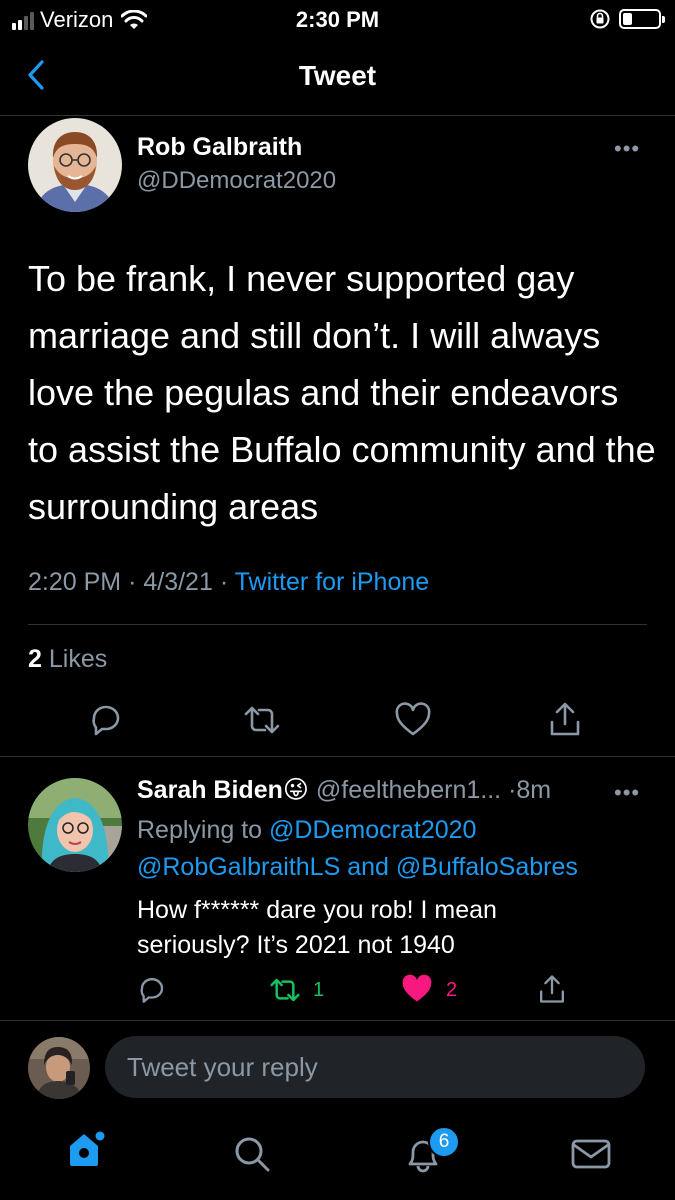 This screenshot has width=675, height=1200. What do you see at coordinates (75, 165) in the screenshot?
I see `author-avatar` at bounding box center [75, 165].